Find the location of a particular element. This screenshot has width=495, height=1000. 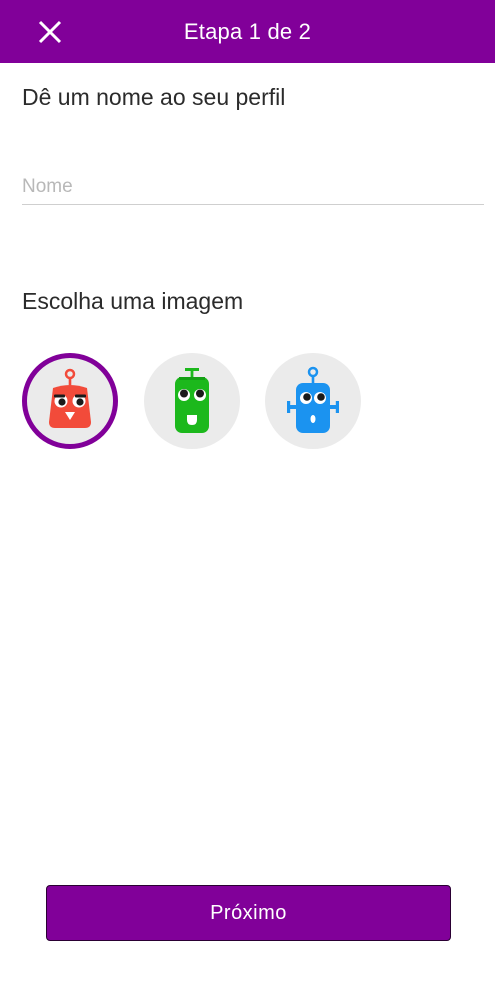

green-robot-icon is located at coordinates (192, 400).